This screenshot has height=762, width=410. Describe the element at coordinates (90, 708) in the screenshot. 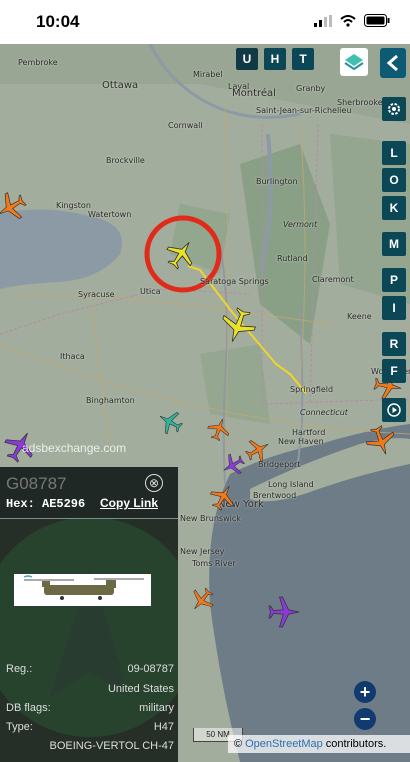

I see `detail-row: DB flags: military` at that location.